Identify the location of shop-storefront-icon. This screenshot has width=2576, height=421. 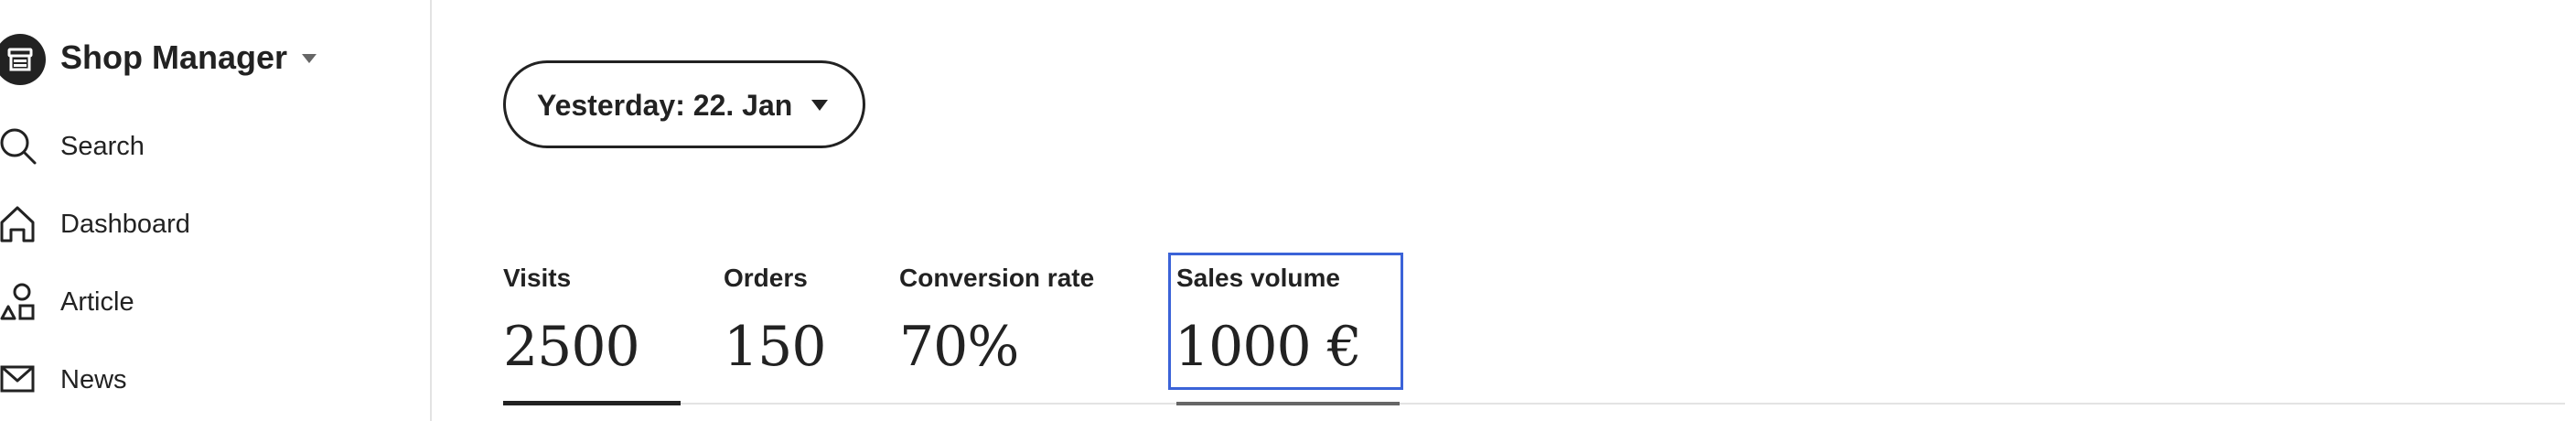
(23, 60).